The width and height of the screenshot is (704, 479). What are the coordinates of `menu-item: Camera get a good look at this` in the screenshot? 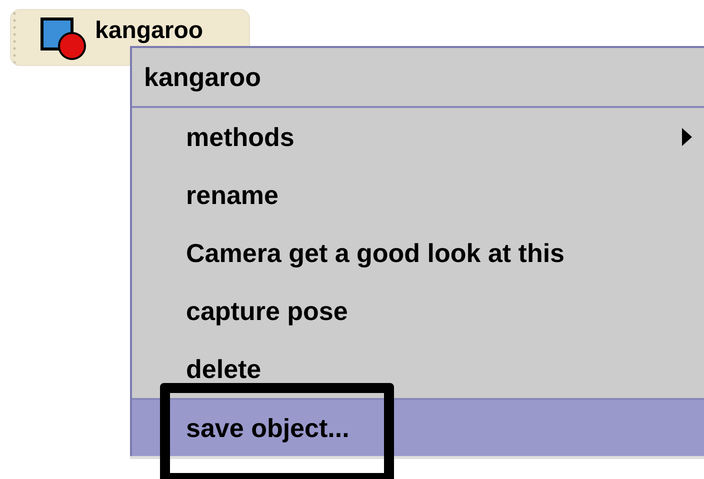 It's located at (418, 253).